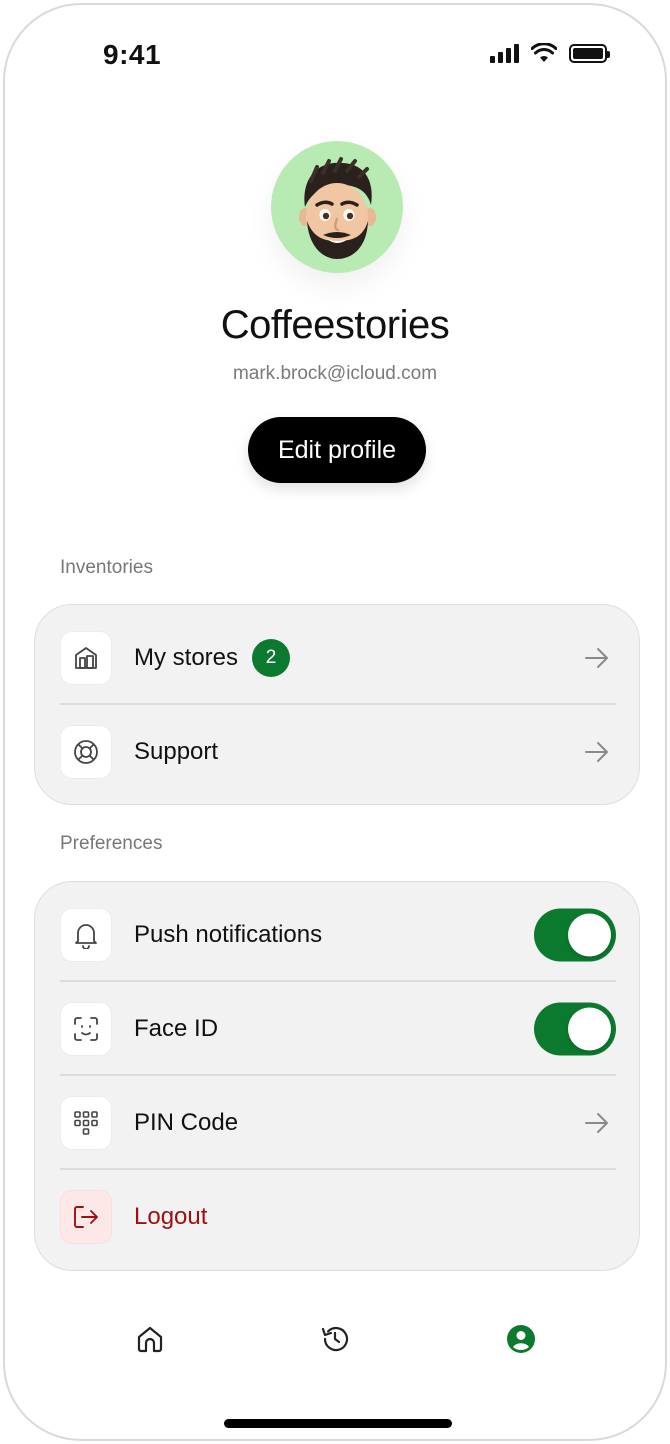 The width and height of the screenshot is (670, 1444). I want to click on profile-email: mark.brock@icloud.com, so click(335, 373).